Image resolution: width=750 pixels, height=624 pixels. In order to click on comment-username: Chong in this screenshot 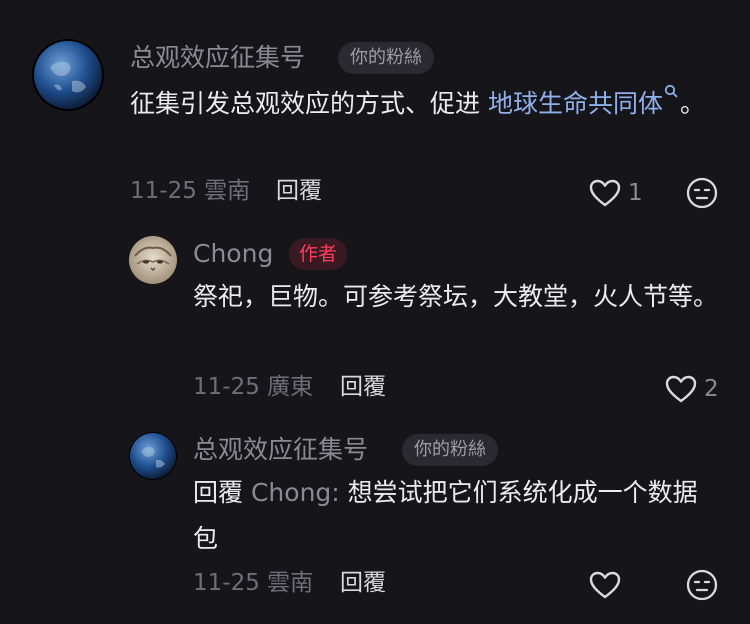, I will do `click(233, 254)`.